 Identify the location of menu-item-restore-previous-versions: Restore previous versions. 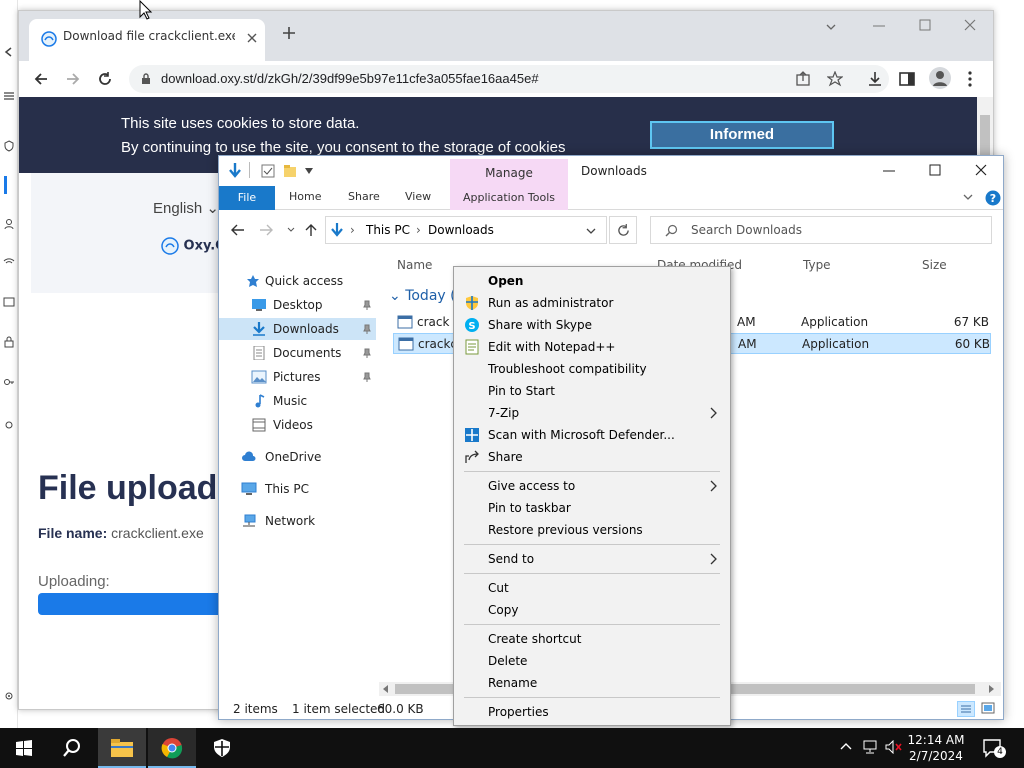
(592, 530).